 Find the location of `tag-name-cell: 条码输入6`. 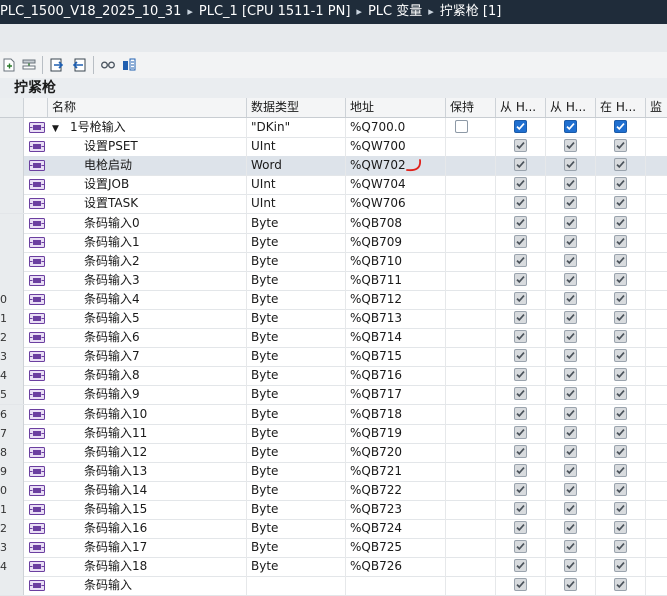

tag-name-cell: 条码输入6 is located at coordinates (147, 338).